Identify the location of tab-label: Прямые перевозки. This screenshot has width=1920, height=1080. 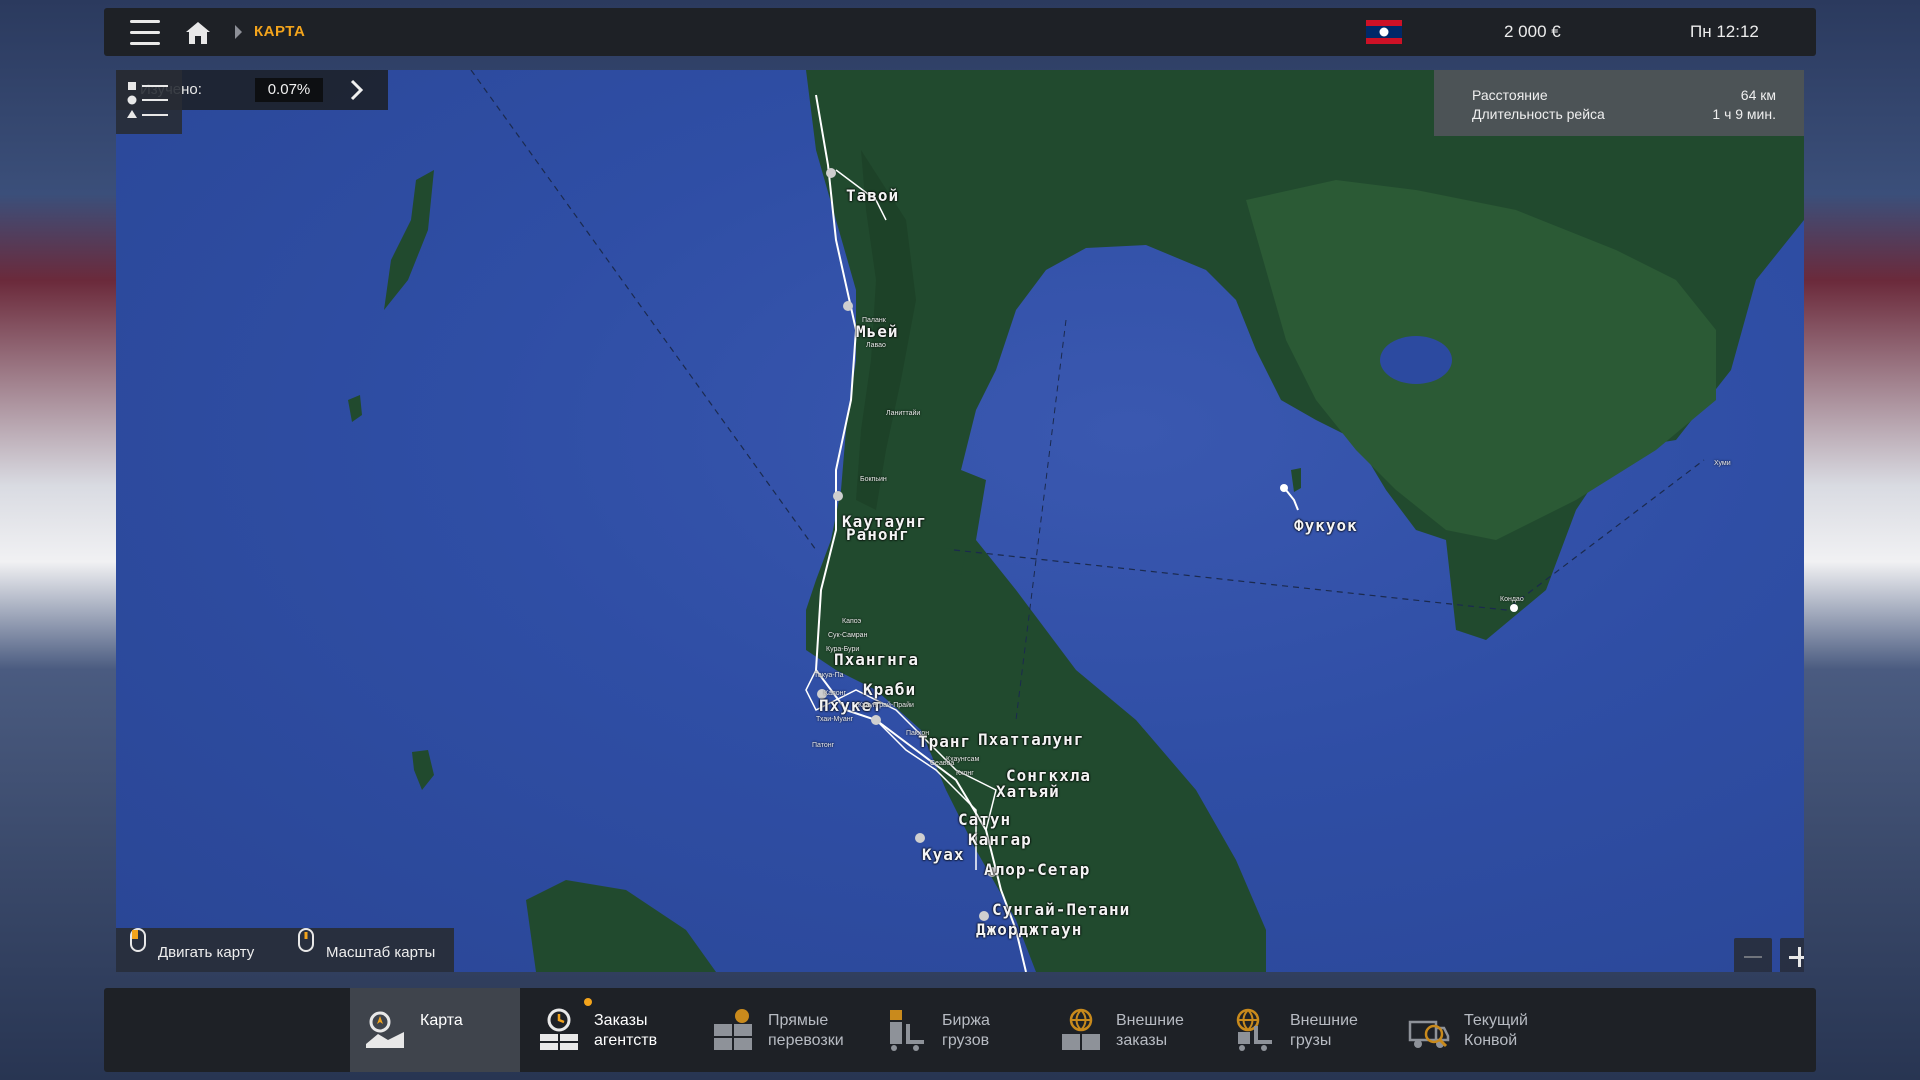
(806, 1030).